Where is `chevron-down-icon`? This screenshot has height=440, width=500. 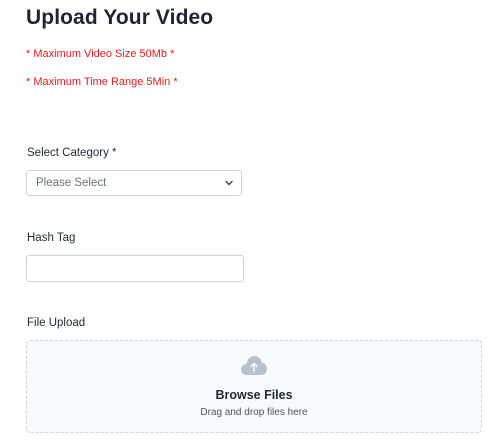
chevron-down-icon is located at coordinates (229, 183).